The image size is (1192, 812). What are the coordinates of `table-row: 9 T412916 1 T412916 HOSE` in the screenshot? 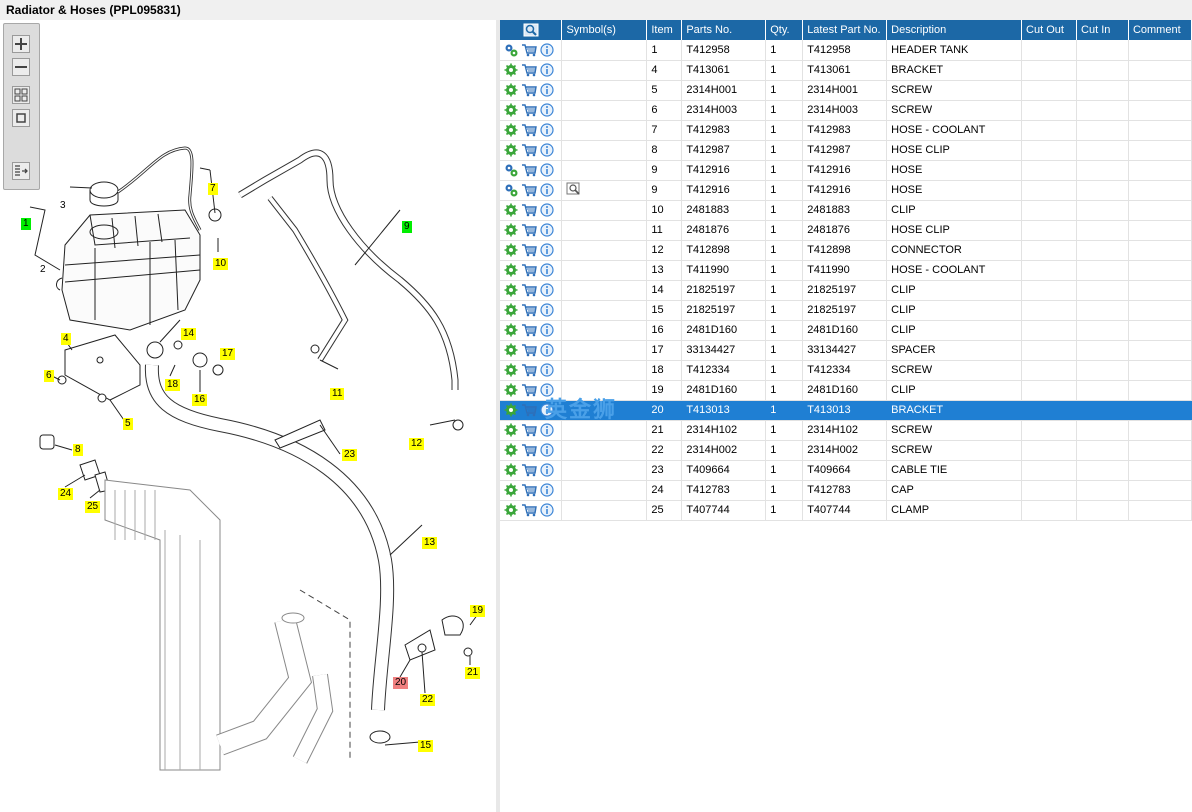 It's located at (846, 170).